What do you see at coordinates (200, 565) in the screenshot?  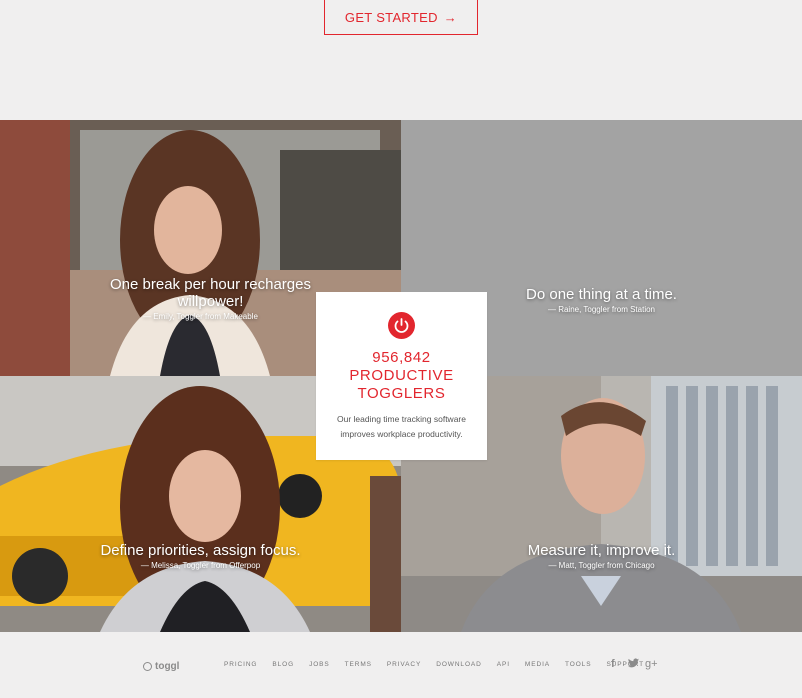 I see `quote-attribution: — Melissa, Toggler from Offerpop` at bounding box center [200, 565].